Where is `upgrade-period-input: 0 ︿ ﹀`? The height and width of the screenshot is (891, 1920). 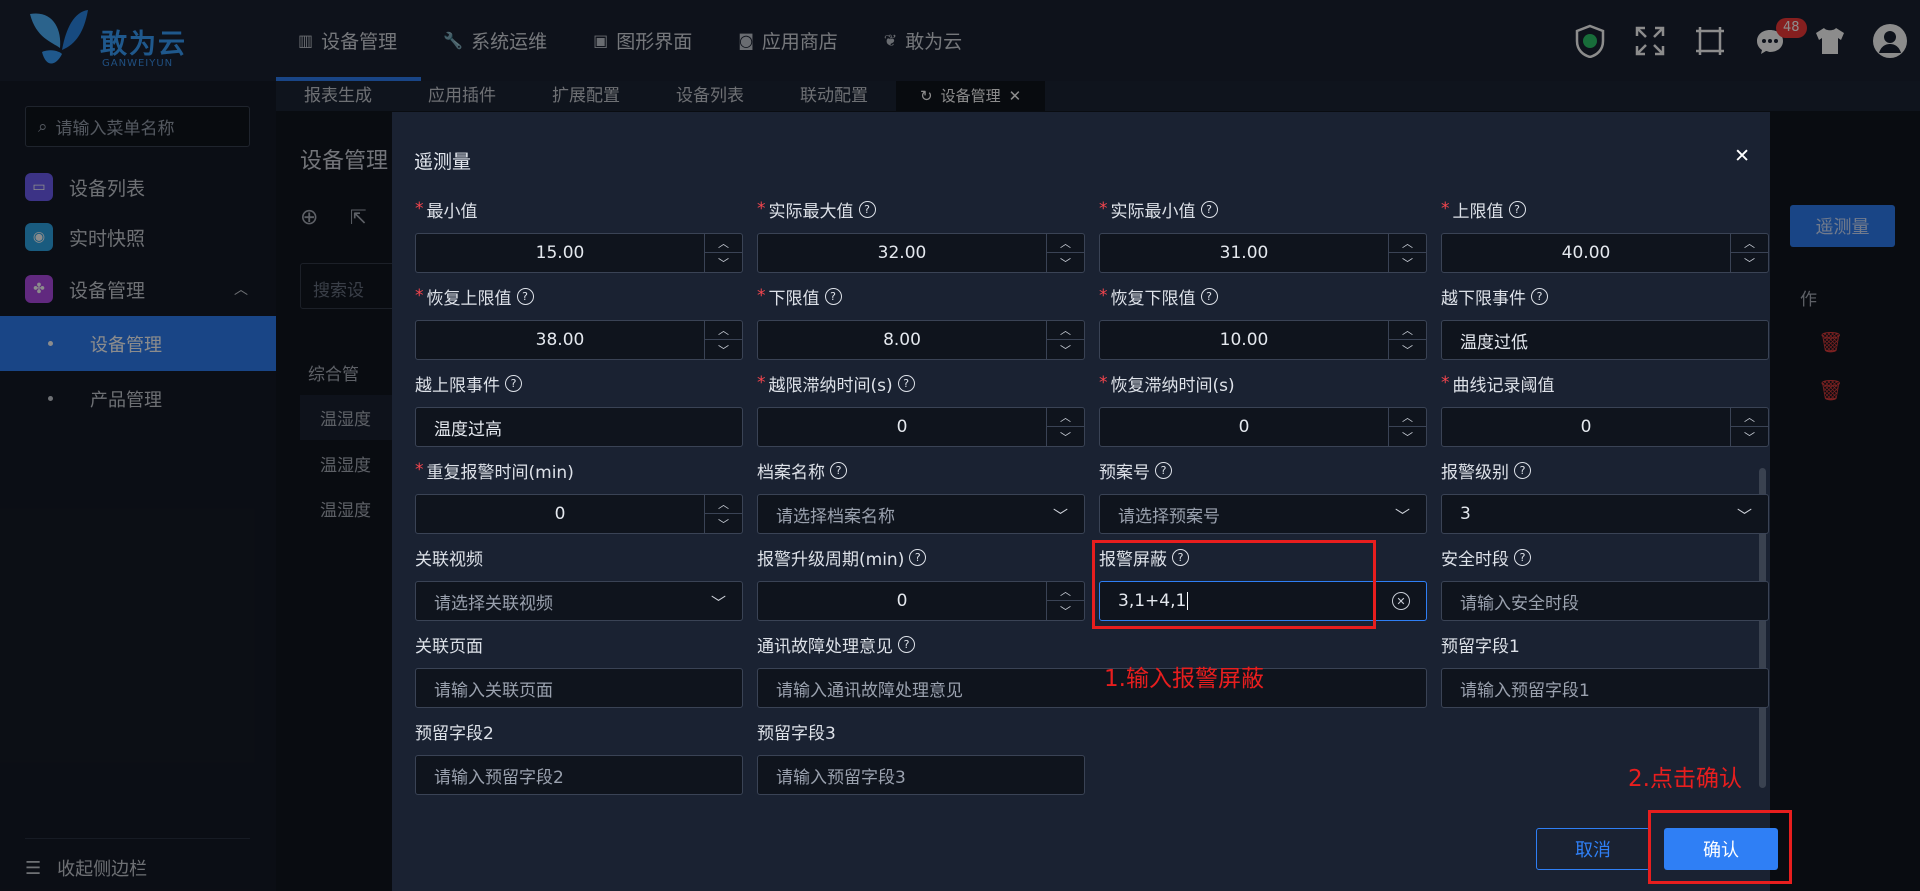
upgrade-period-input: 0 ︿ ﹀ is located at coordinates (921, 601).